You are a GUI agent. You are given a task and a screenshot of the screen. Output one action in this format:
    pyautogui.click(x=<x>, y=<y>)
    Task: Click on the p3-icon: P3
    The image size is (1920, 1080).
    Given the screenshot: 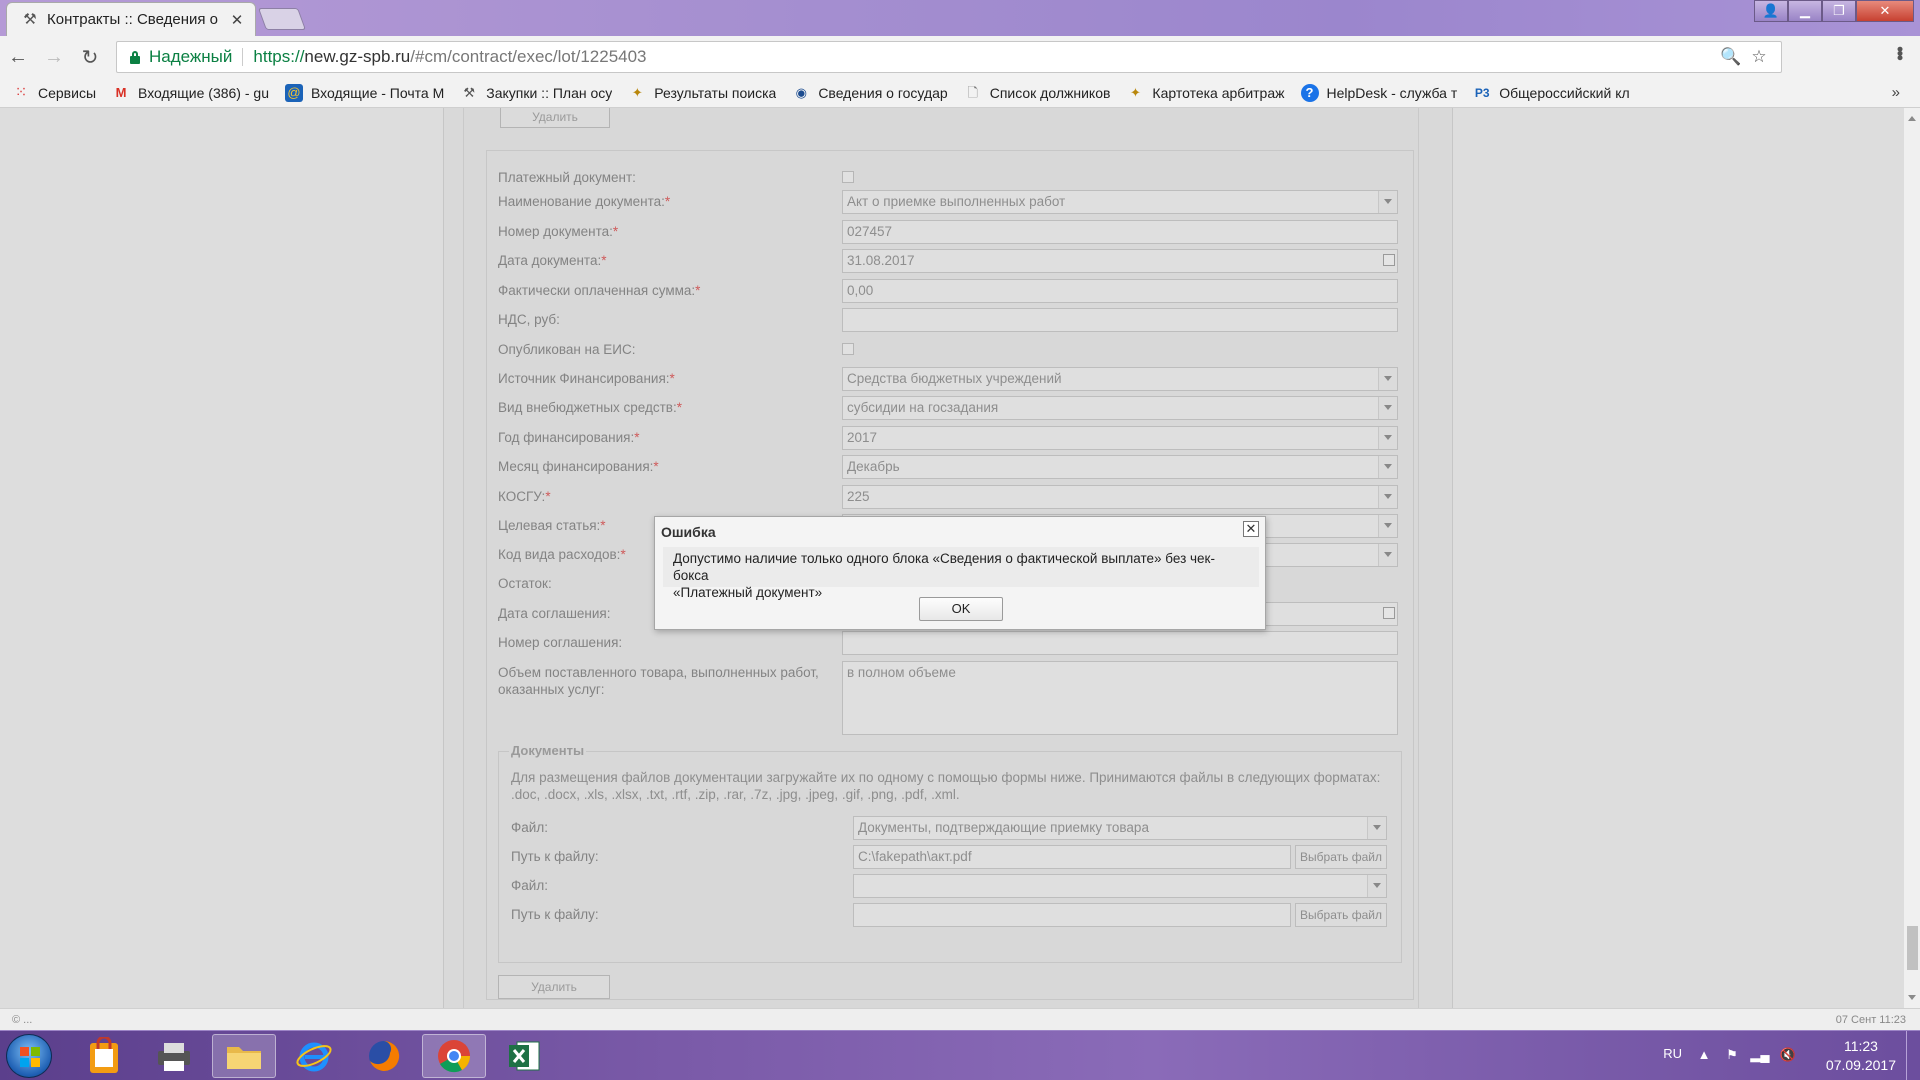 What is the action you would take?
    pyautogui.click(x=1482, y=92)
    